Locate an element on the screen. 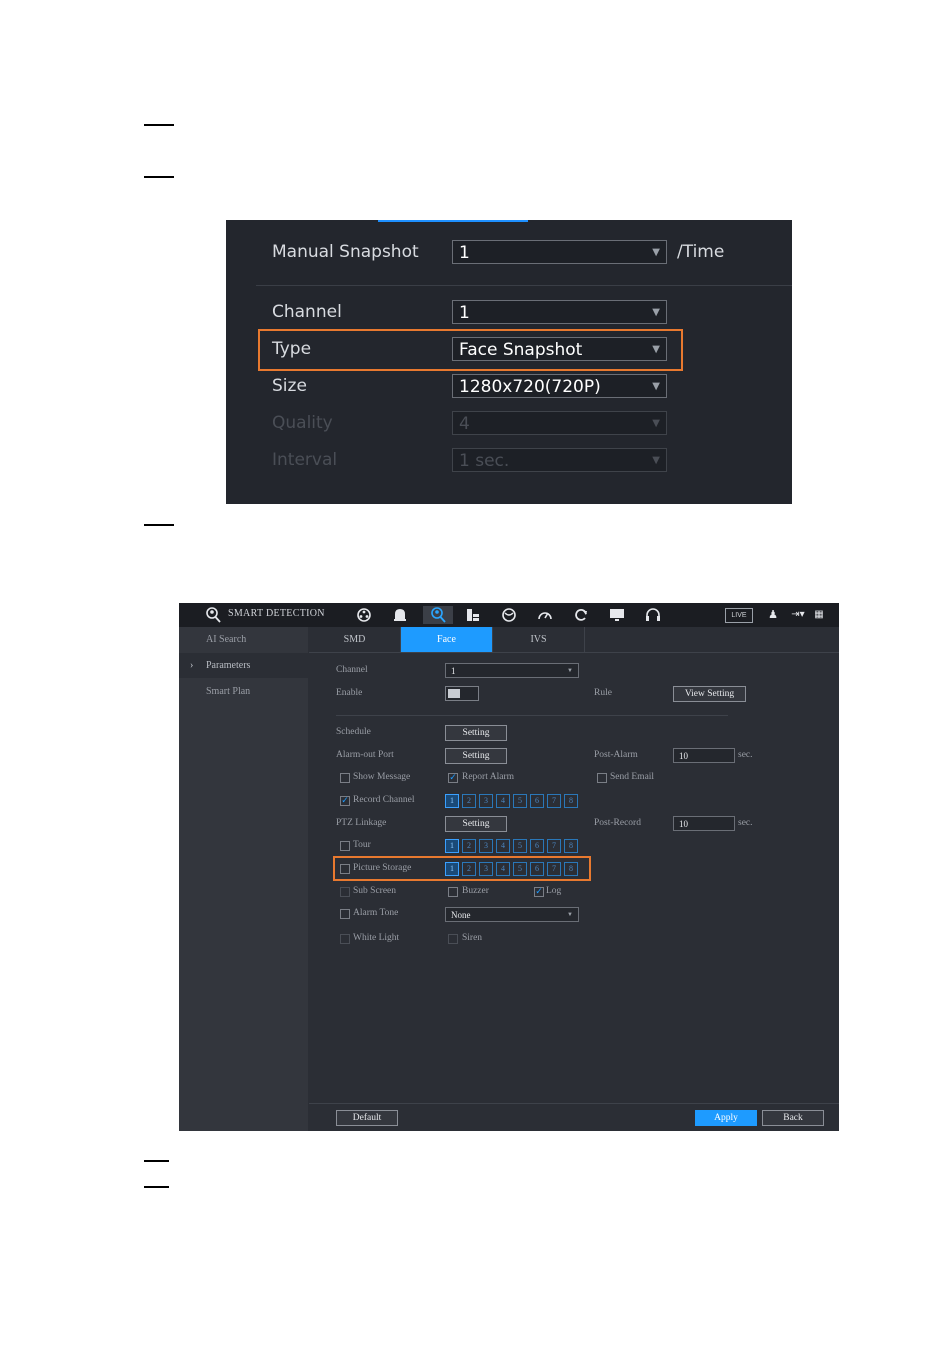 Image resolution: width=950 pixels, height=1359 pixels. apply-button: Apply is located at coordinates (726, 1118).